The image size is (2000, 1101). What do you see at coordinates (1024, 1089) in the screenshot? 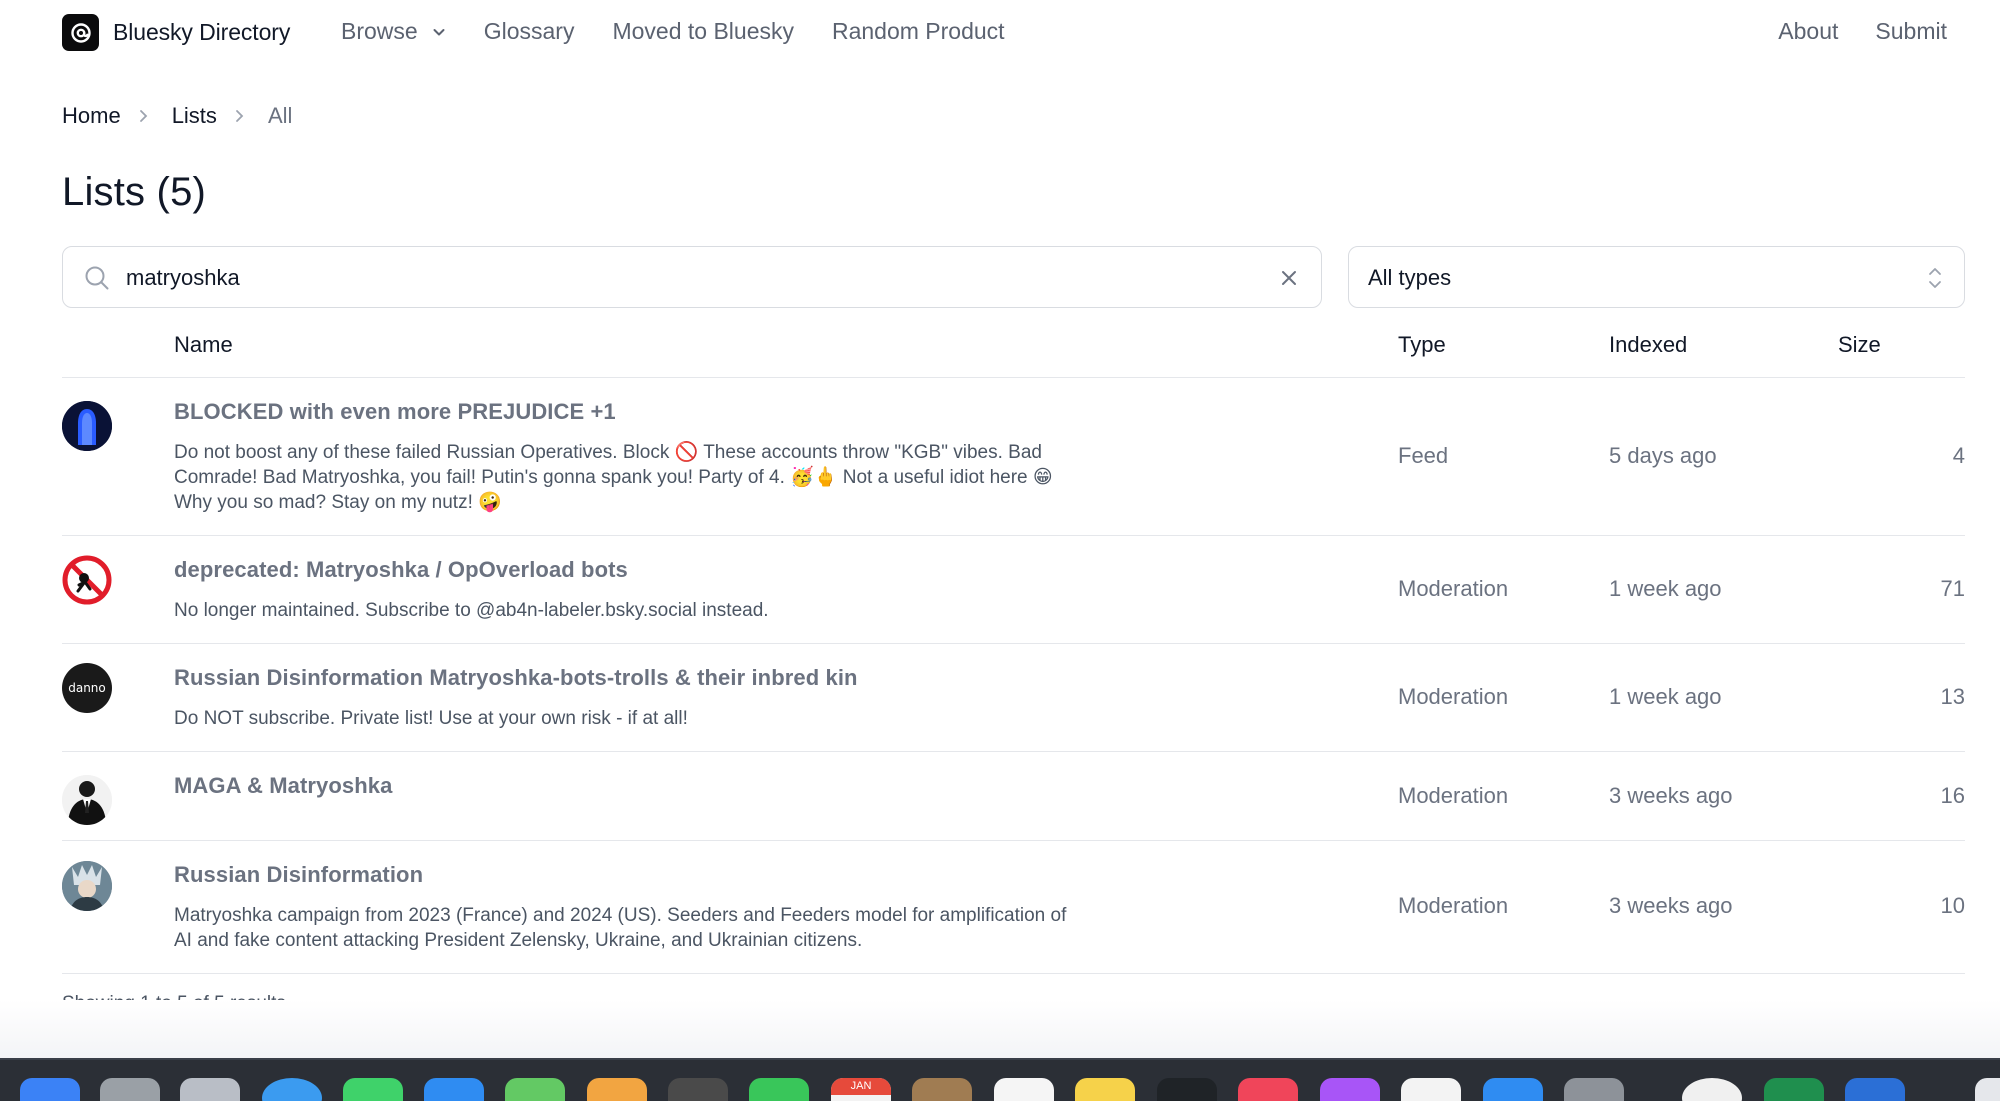
I see `reminders-icon` at bounding box center [1024, 1089].